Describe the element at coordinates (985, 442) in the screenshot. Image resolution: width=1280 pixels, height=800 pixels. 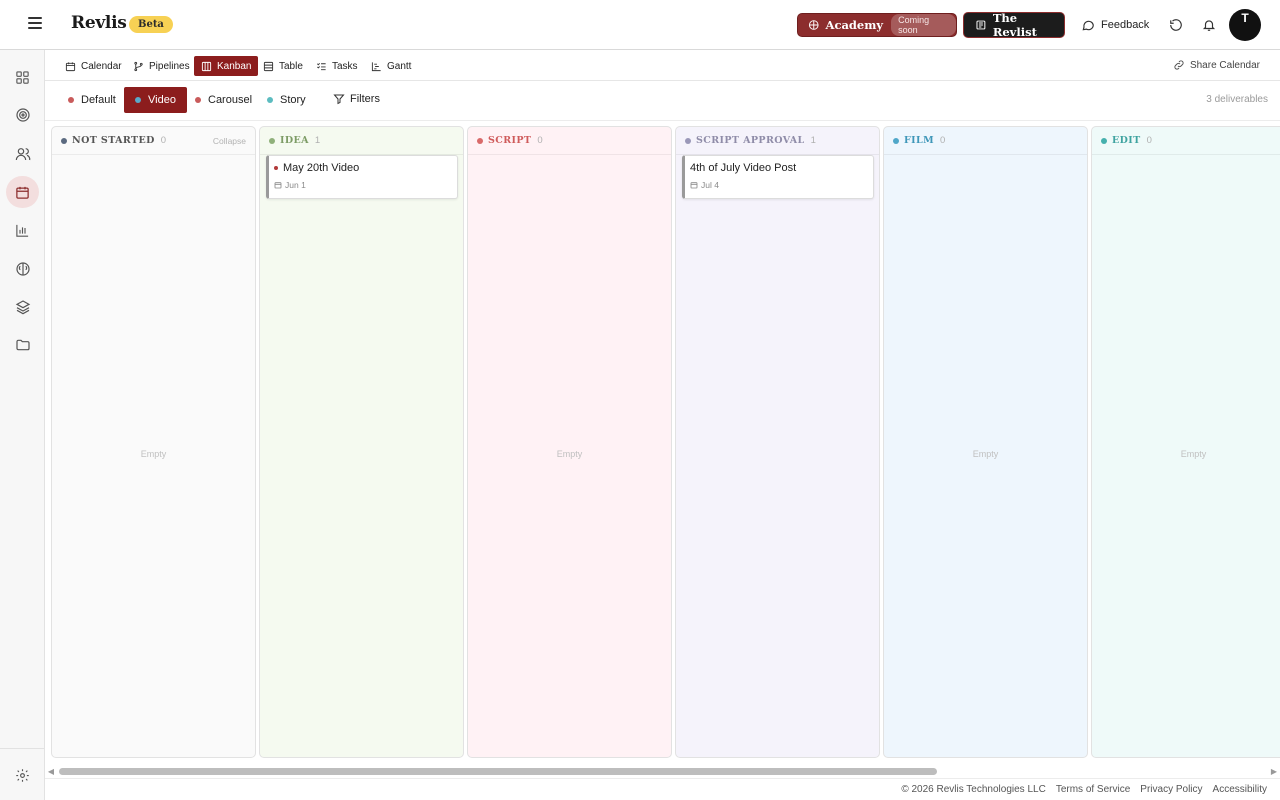
I see `column-film: FILM 0 Empty` at that location.